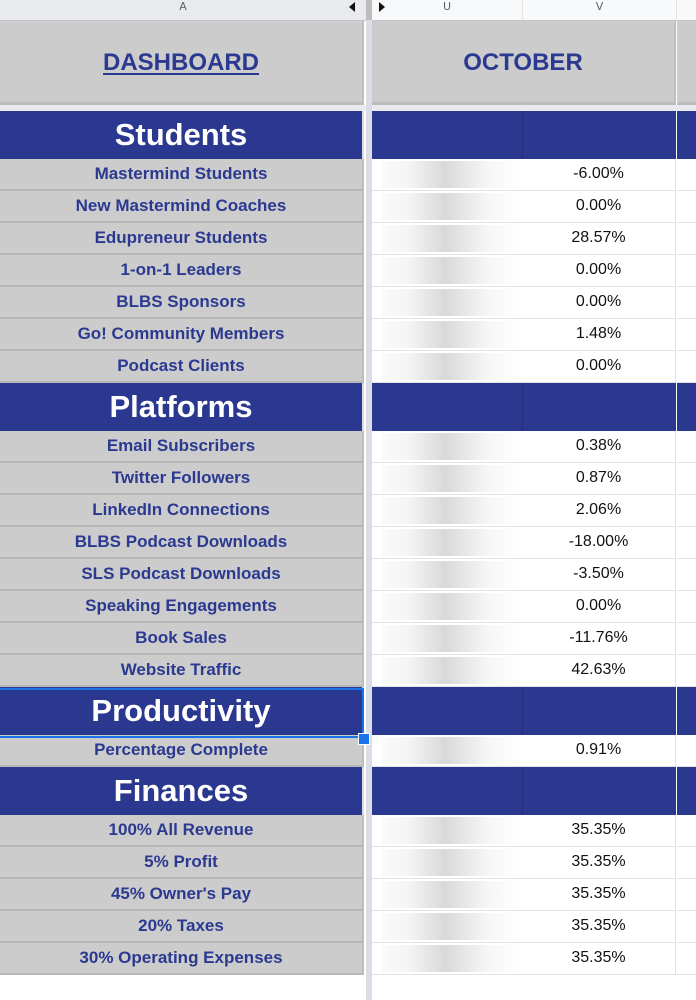 Image resolution: width=696 pixels, height=1000 pixels. What do you see at coordinates (599, 175) in the screenshot?
I see `change-percent-cell: -6.00%` at bounding box center [599, 175].